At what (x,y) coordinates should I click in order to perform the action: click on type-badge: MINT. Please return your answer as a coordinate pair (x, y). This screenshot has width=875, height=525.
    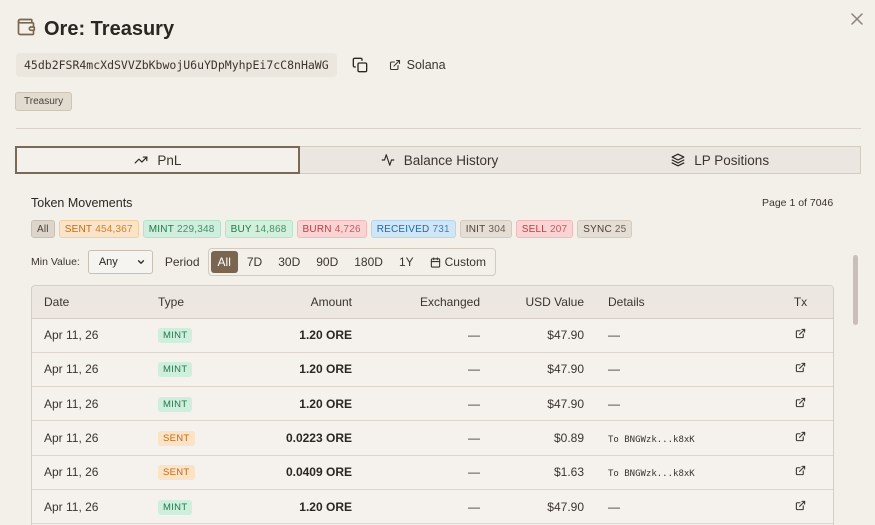
    Looking at the image, I should click on (175, 507).